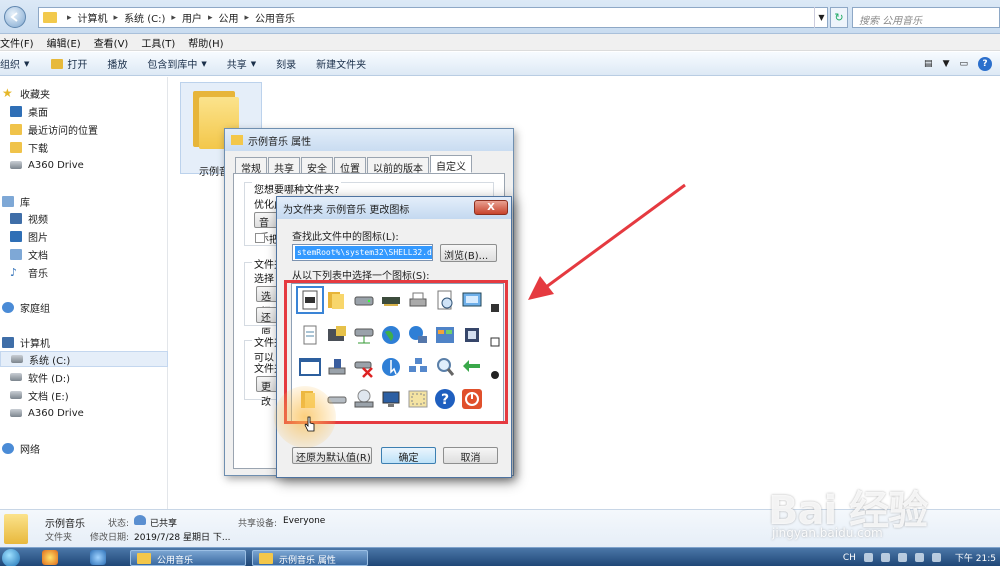 This screenshot has height=566, width=1000. I want to click on removable-drive-icon, so click(337, 399).